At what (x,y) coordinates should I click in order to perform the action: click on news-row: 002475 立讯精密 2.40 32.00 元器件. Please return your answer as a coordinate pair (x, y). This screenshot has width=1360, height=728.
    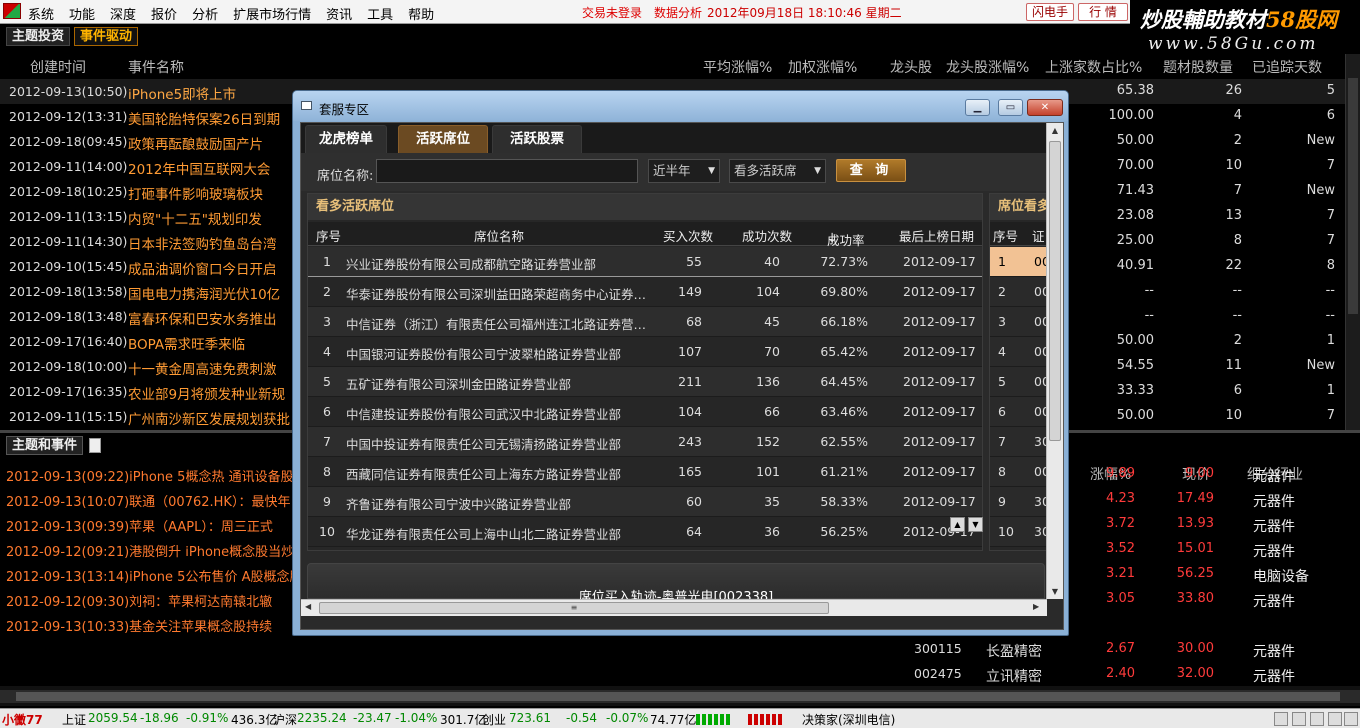
    Looking at the image, I should click on (680, 674).